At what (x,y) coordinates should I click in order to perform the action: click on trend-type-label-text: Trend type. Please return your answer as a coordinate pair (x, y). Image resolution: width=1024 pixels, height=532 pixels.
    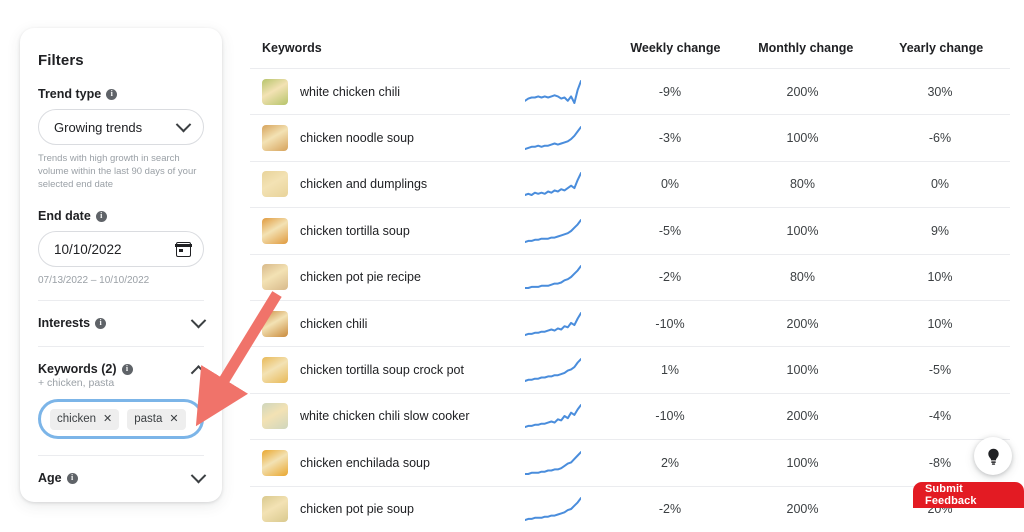
    Looking at the image, I should click on (70, 94).